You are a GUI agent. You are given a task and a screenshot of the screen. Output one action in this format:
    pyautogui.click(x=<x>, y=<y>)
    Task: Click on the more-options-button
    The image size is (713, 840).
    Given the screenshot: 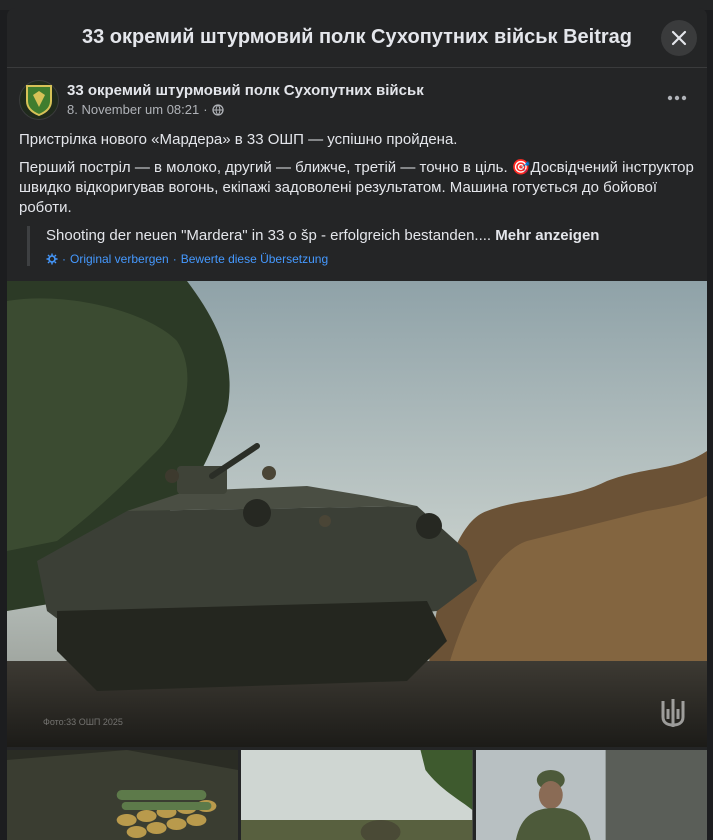 What is the action you would take?
    pyautogui.click(x=677, y=98)
    